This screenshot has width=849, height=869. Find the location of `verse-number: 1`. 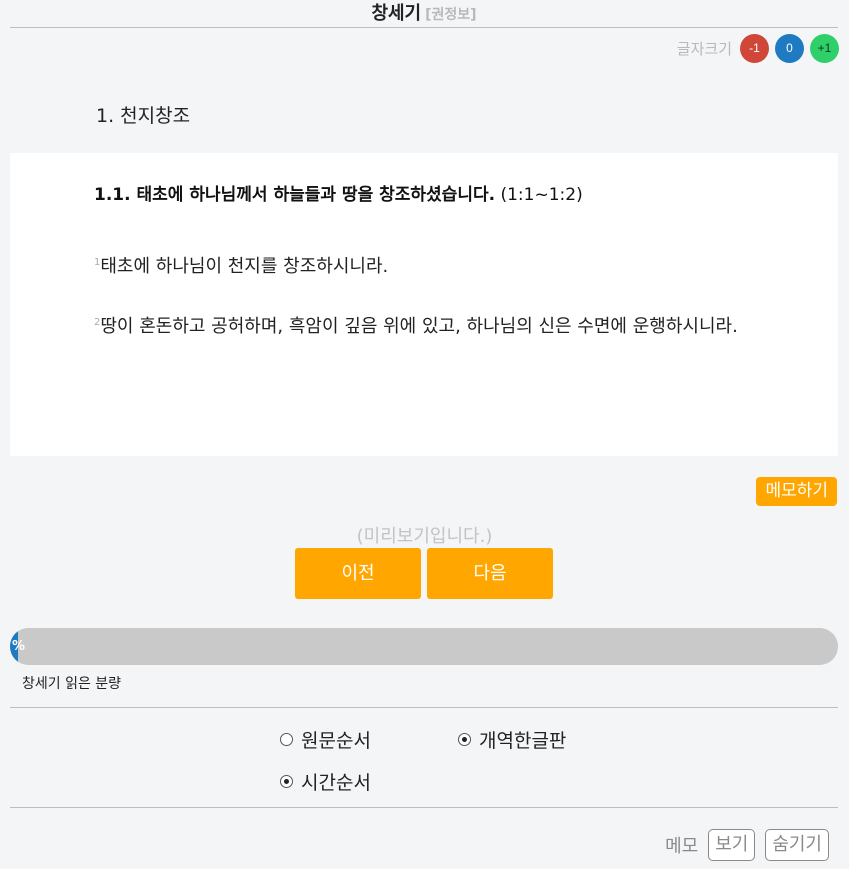

verse-number: 1 is located at coordinates (97, 262).